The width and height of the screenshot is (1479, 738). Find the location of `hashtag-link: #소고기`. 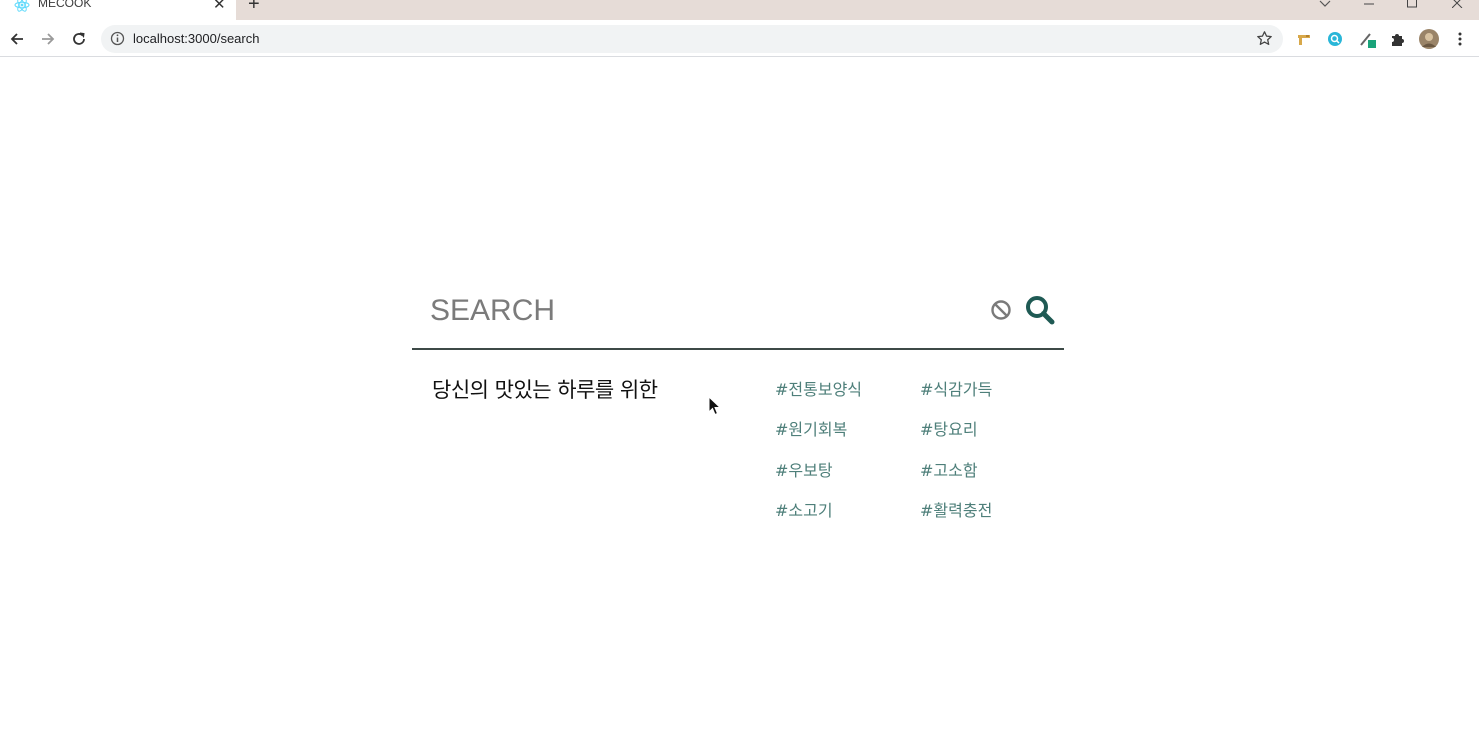

hashtag-link: #소고기 is located at coordinates (804, 509).